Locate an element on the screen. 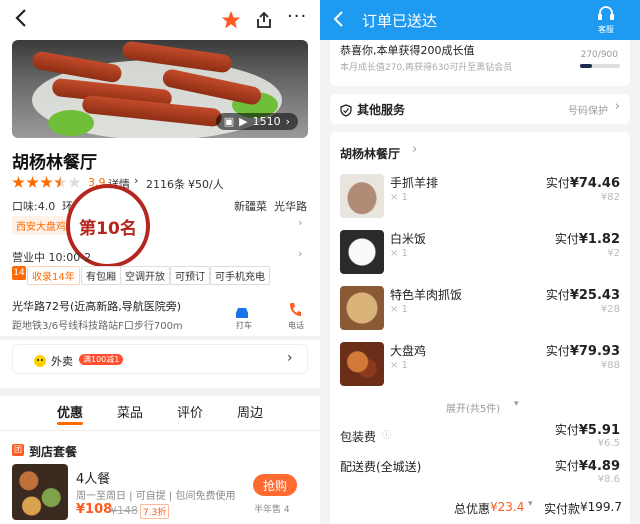 This screenshot has height=524, width=640. star-icon is located at coordinates (231, 22).